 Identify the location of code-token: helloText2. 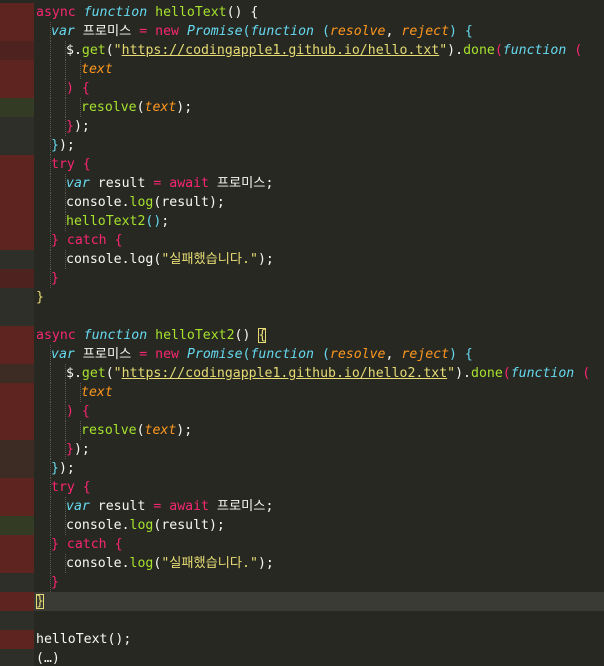
(106, 221).